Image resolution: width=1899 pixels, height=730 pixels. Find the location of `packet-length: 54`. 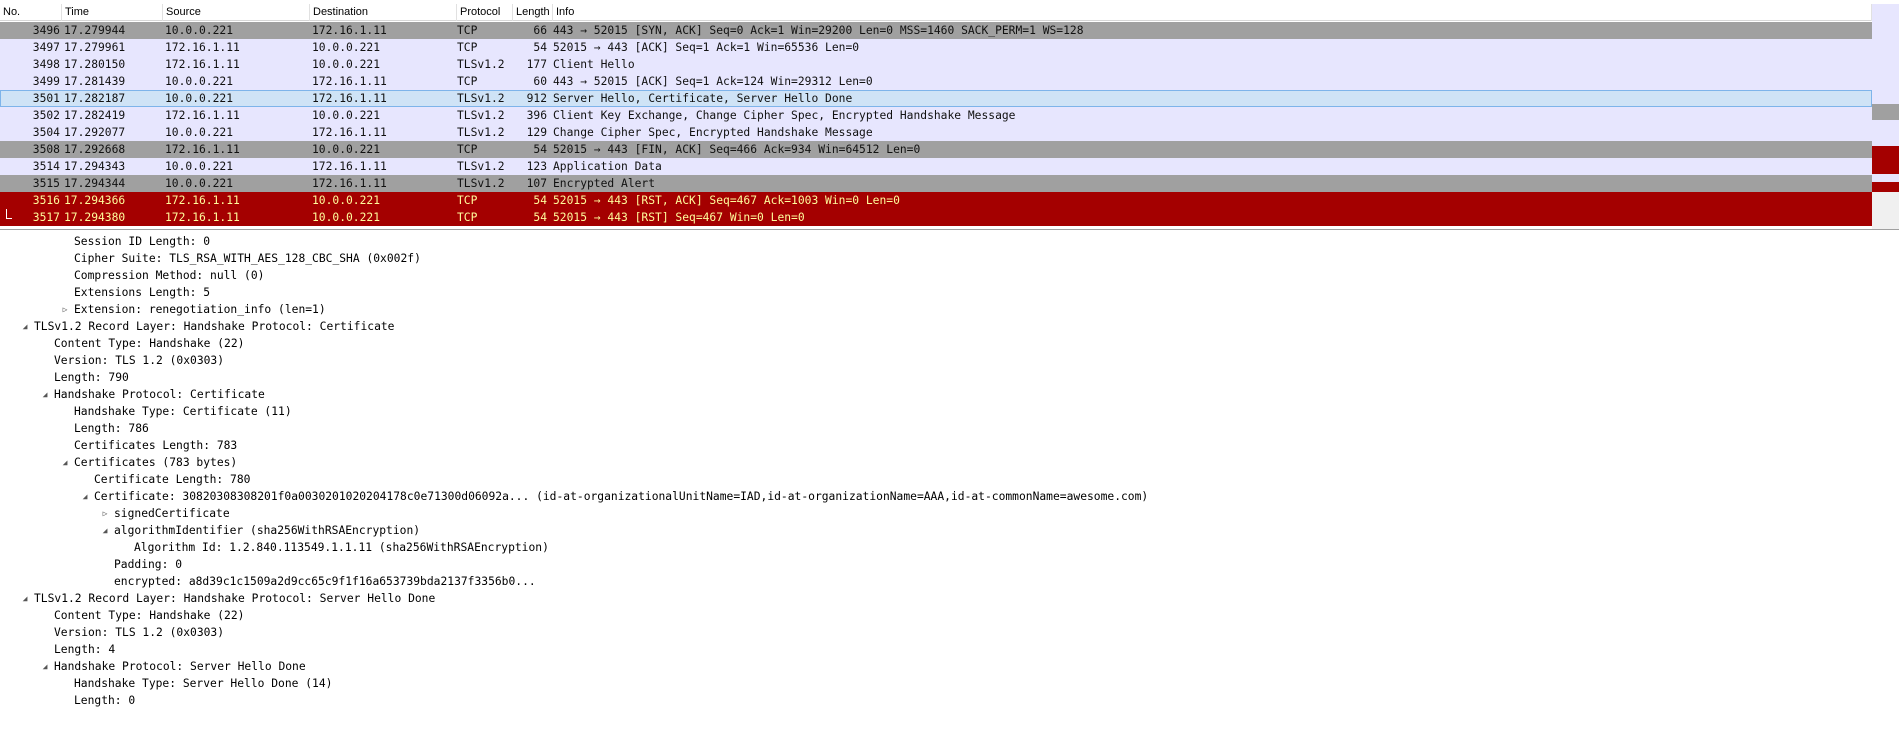

packet-length: 54 is located at coordinates (540, 217).